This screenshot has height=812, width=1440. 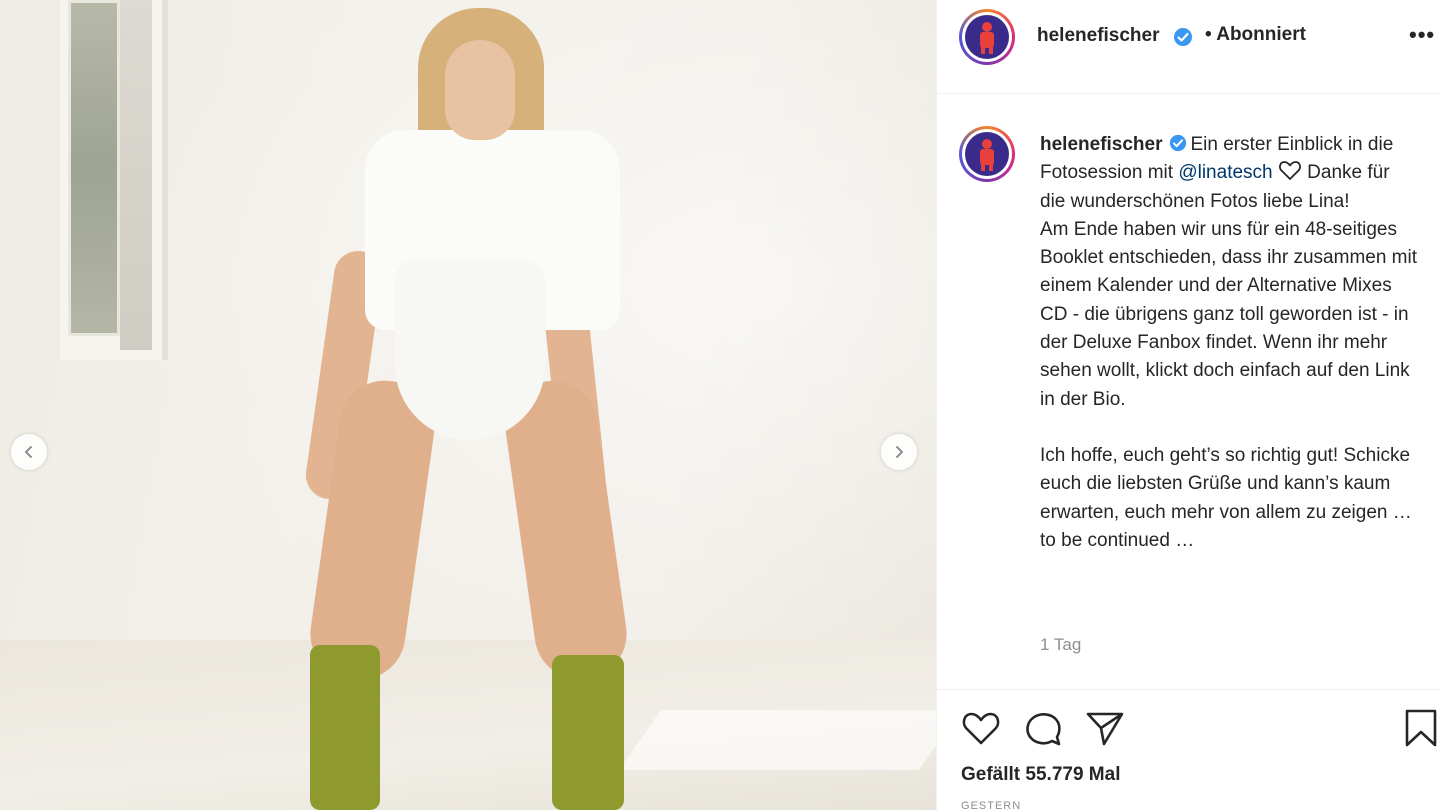 I want to click on carousel-prev-button, so click(x=29, y=452).